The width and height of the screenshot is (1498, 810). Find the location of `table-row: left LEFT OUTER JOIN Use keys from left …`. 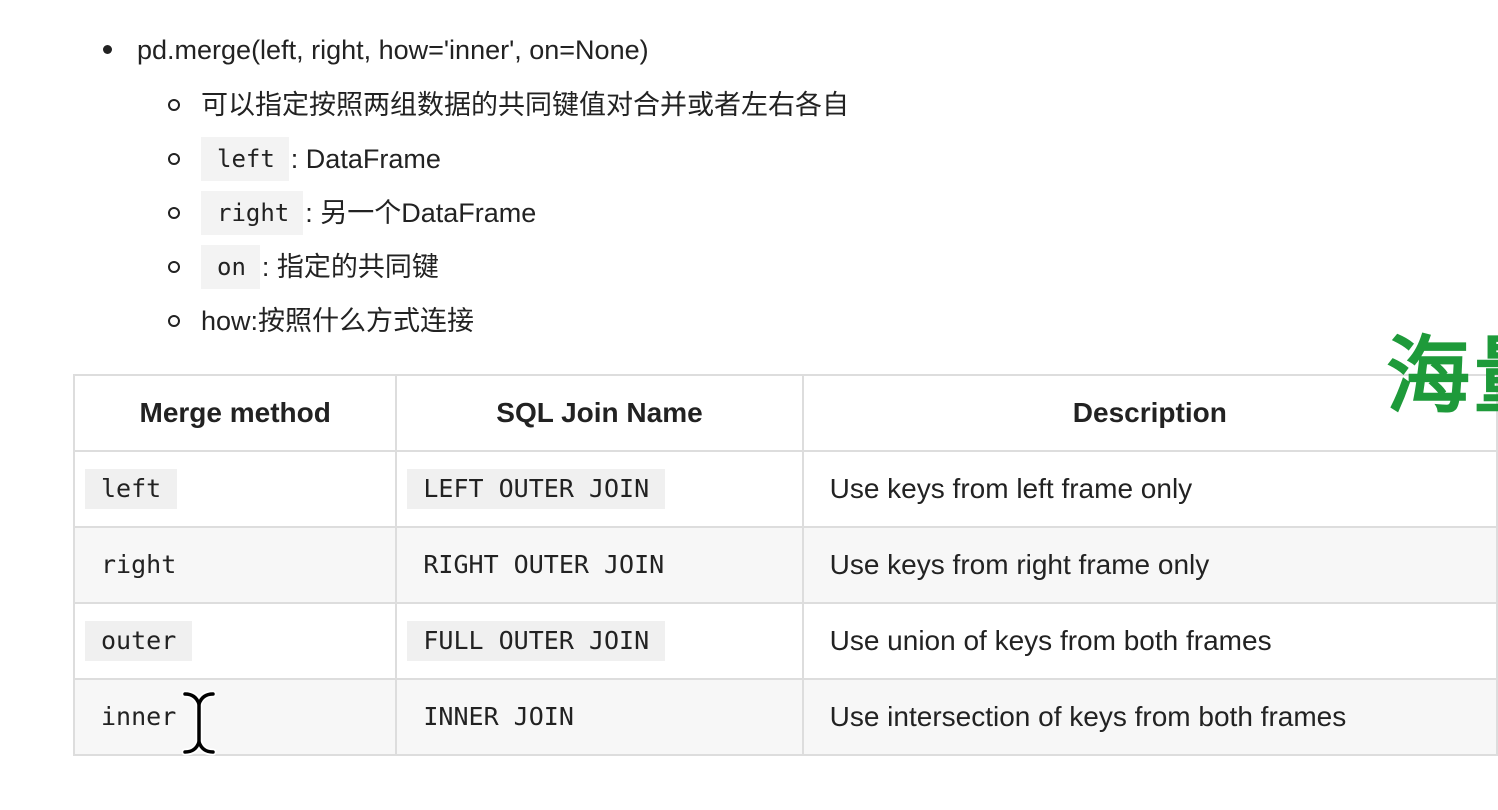

table-row: left LEFT OUTER JOIN Use keys from left … is located at coordinates (785, 489).